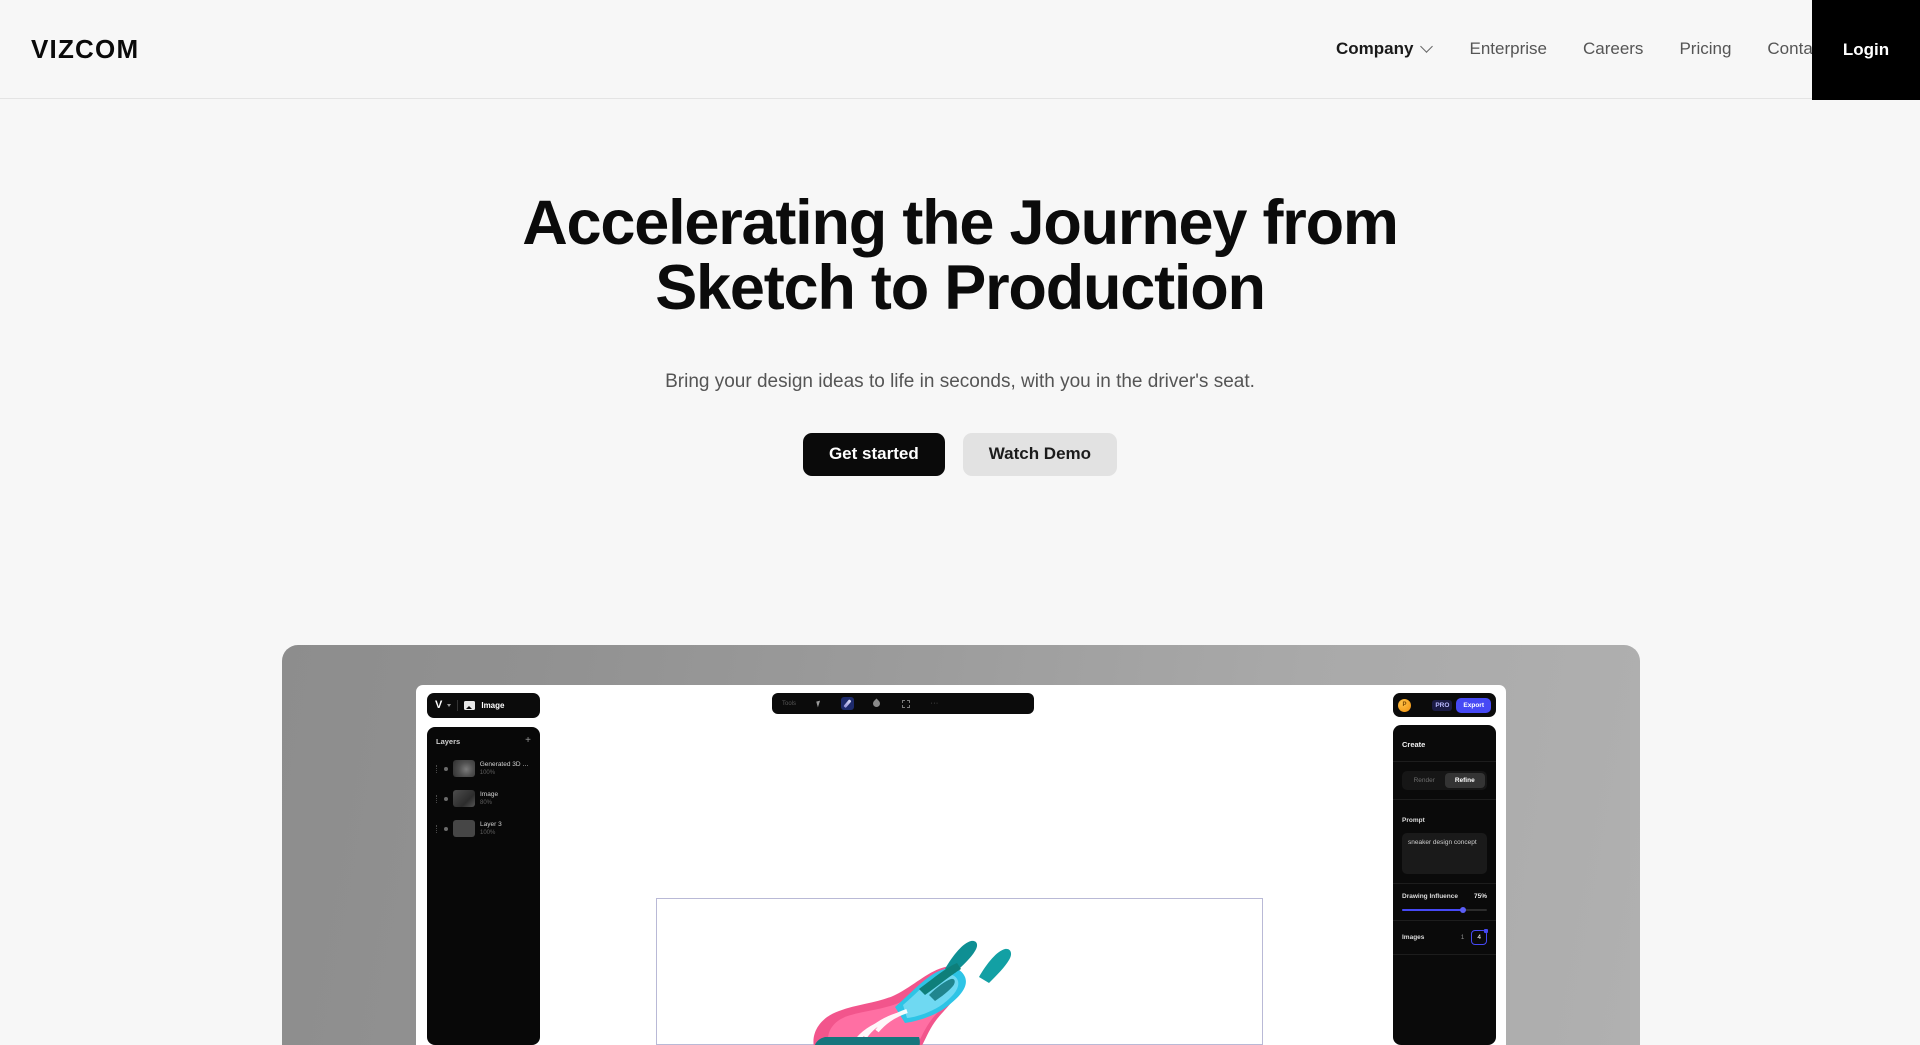 The image size is (1920, 1045). What do you see at coordinates (905, 703) in the screenshot?
I see `shape-icon` at bounding box center [905, 703].